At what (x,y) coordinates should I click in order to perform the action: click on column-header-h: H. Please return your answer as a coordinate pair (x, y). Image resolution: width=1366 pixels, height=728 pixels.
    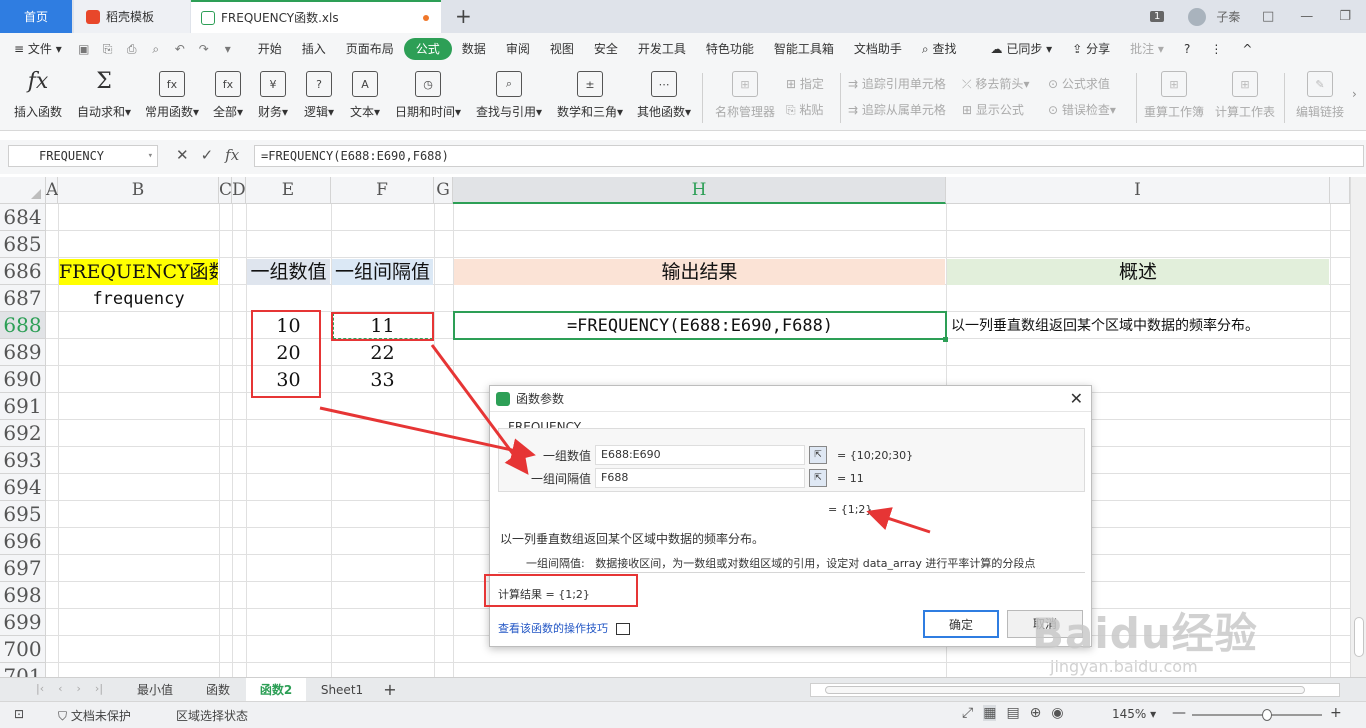
    Looking at the image, I should click on (699, 190).